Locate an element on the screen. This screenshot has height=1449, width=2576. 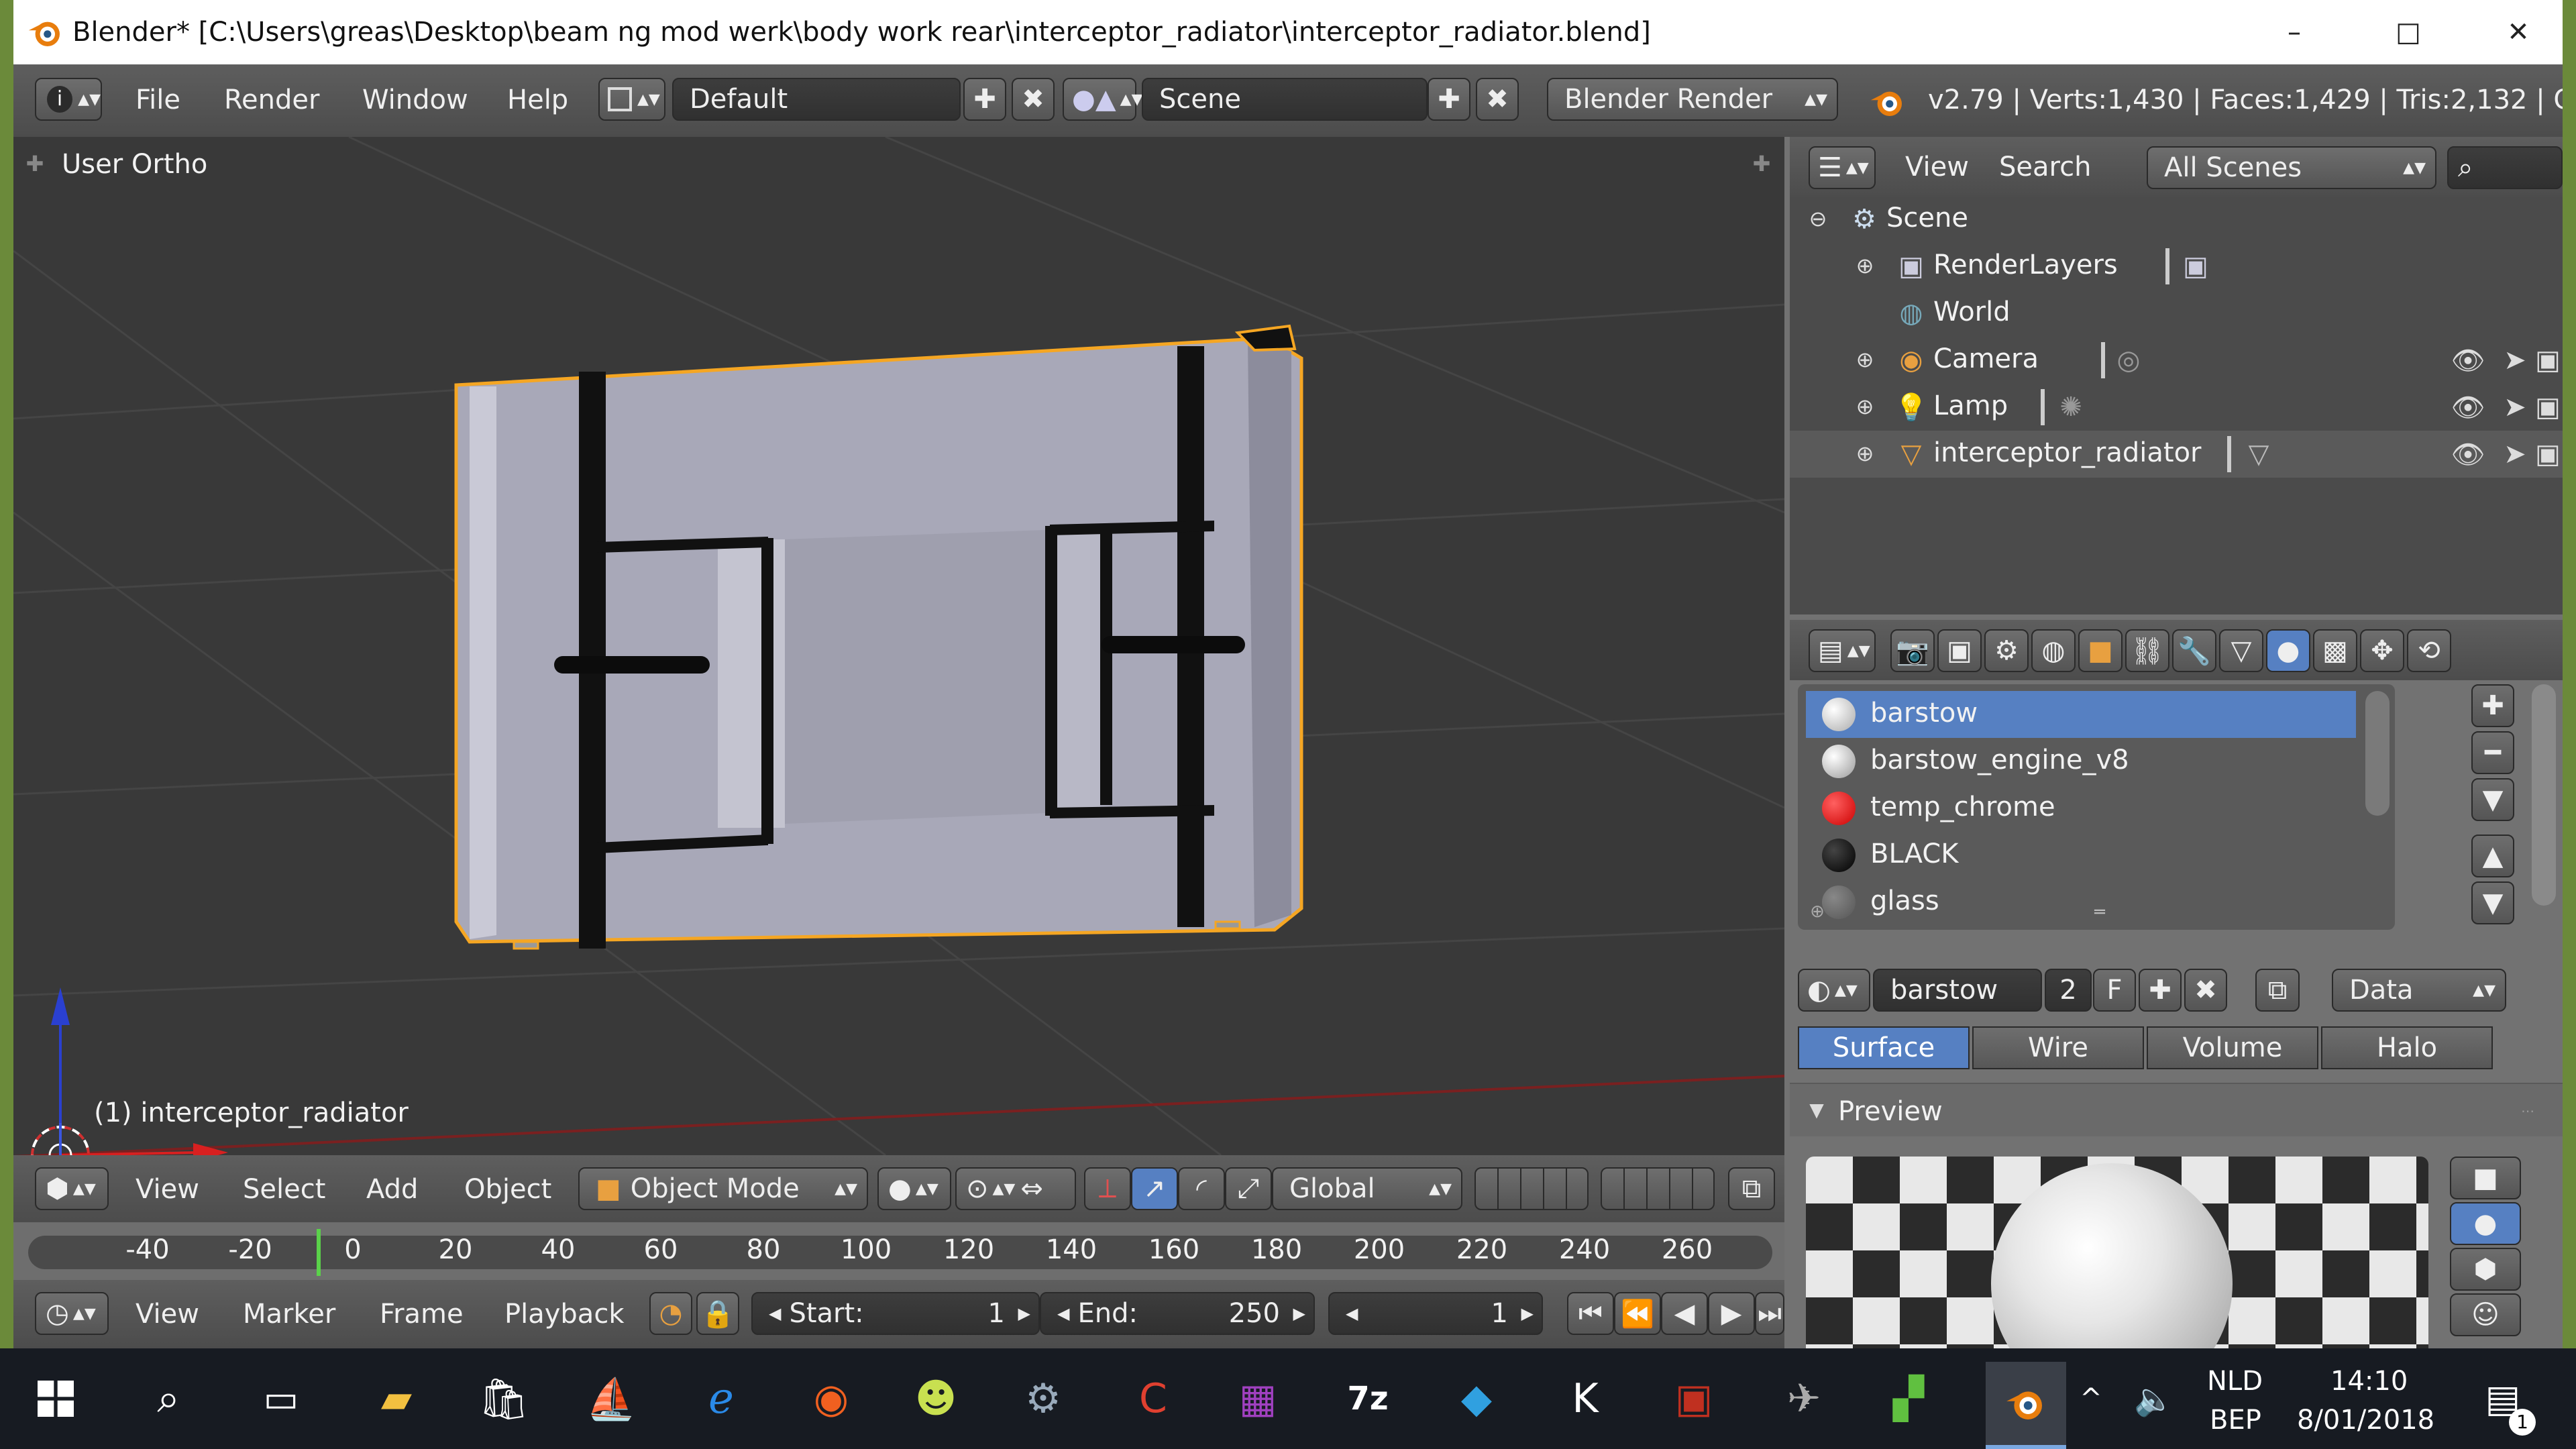
render-layers-tab-icon: ▣ is located at coordinates (1959, 650).